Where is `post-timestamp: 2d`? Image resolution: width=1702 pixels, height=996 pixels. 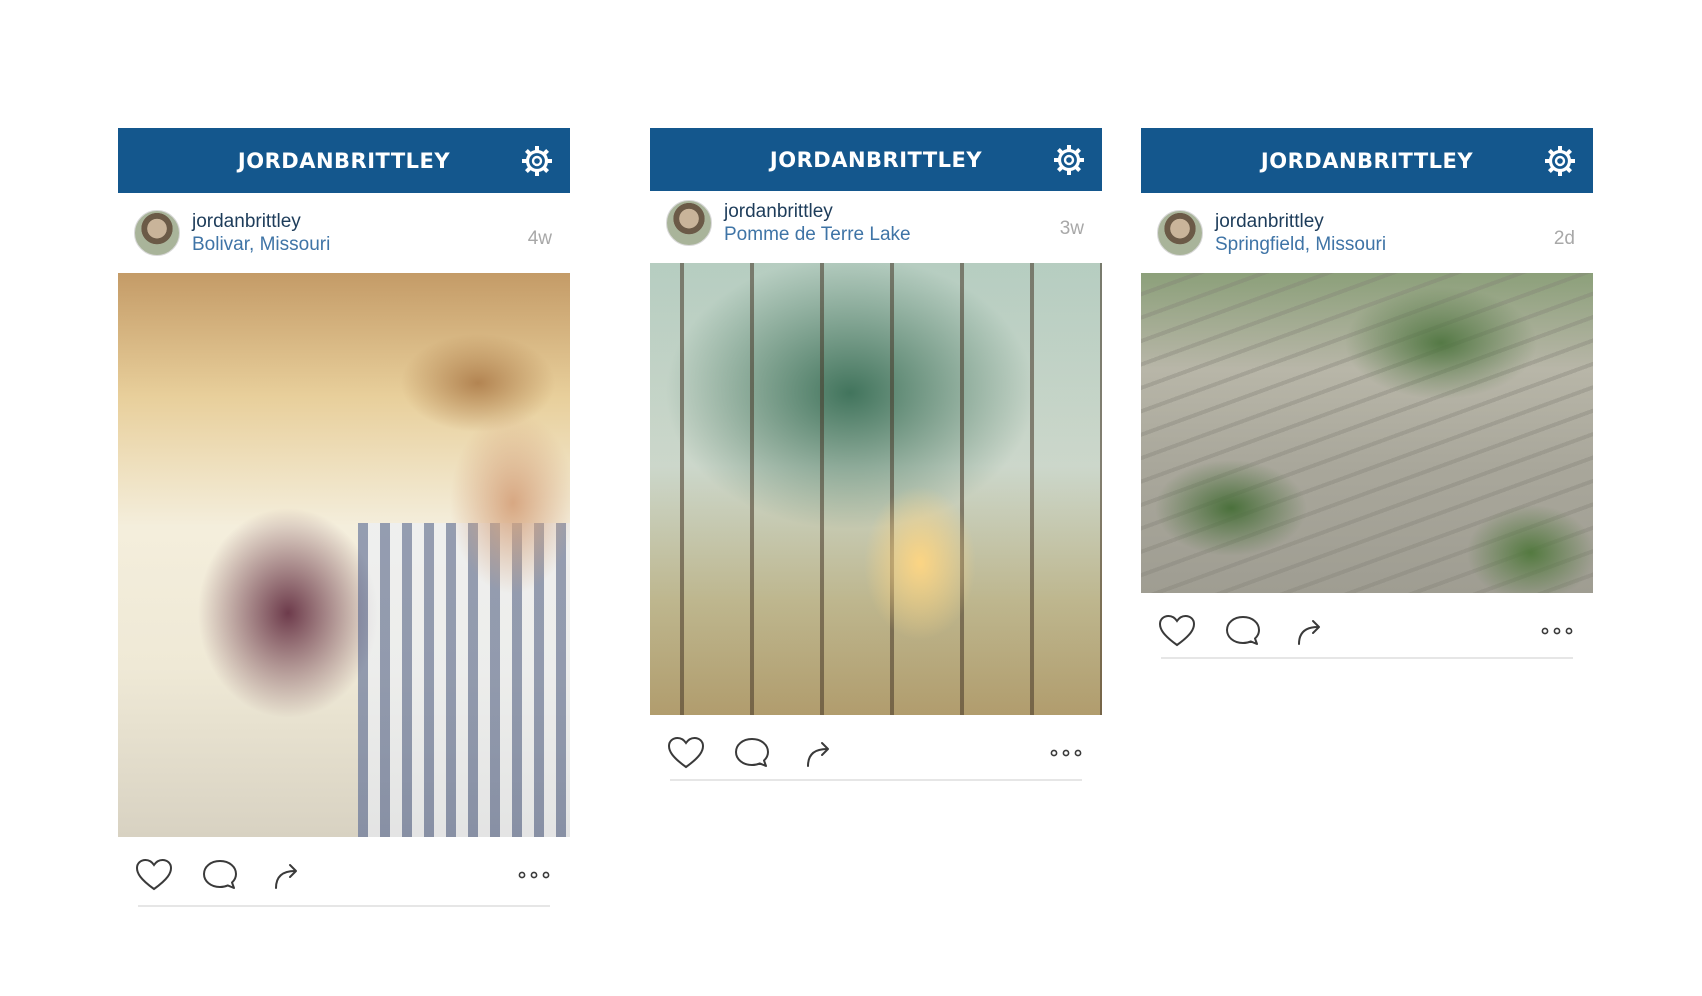 post-timestamp: 2d is located at coordinates (1564, 238).